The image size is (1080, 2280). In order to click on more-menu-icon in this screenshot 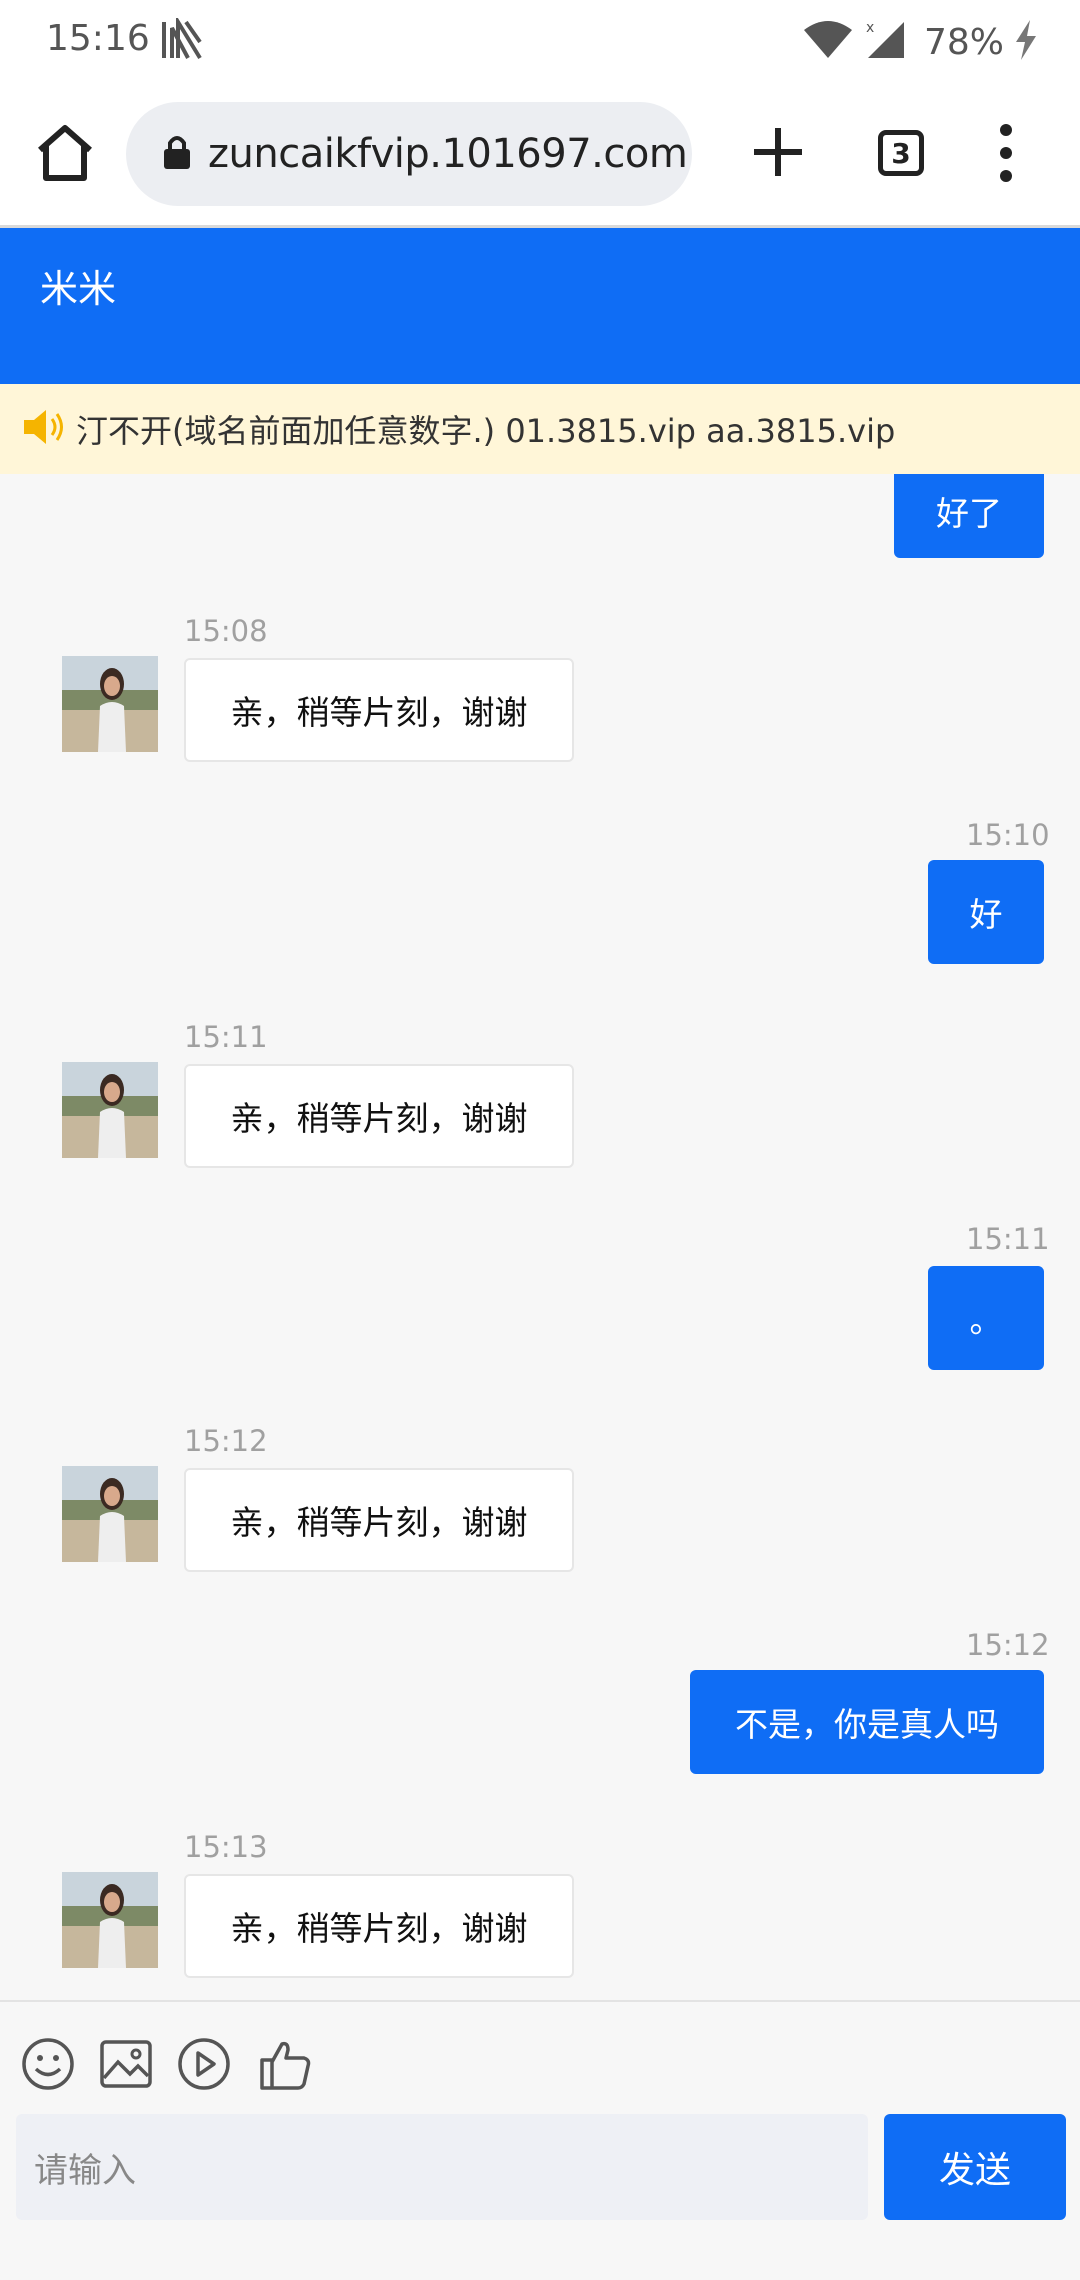, I will do `click(1006, 153)`.